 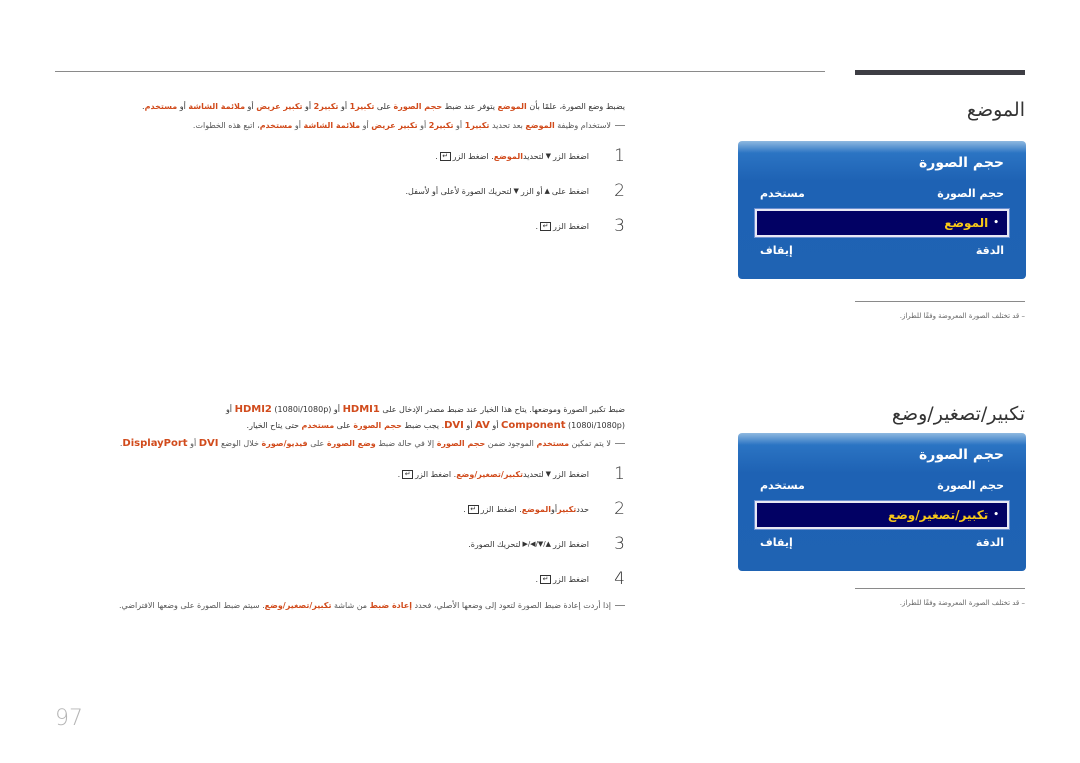 I want to click on highlight-term: تكبير, so click(x=567, y=509).